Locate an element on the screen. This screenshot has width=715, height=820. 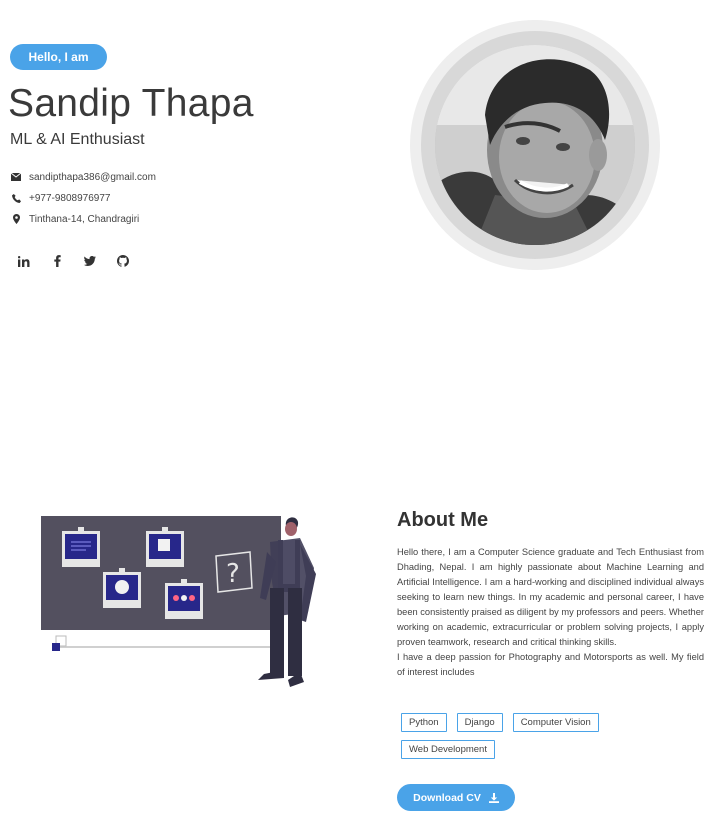
download-cv-label: Download CV is located at coordinates (447, 797).